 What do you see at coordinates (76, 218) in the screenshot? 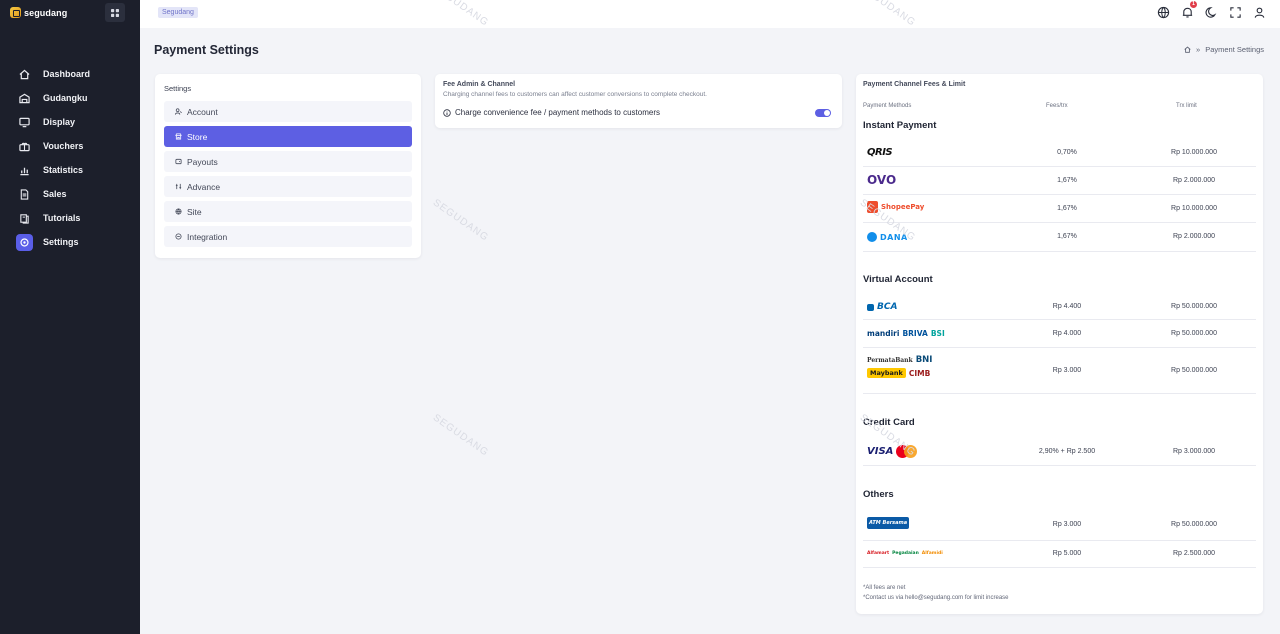
I see `sidebar-item-tutorials: Tutorials` at bounding box center [76, 218].